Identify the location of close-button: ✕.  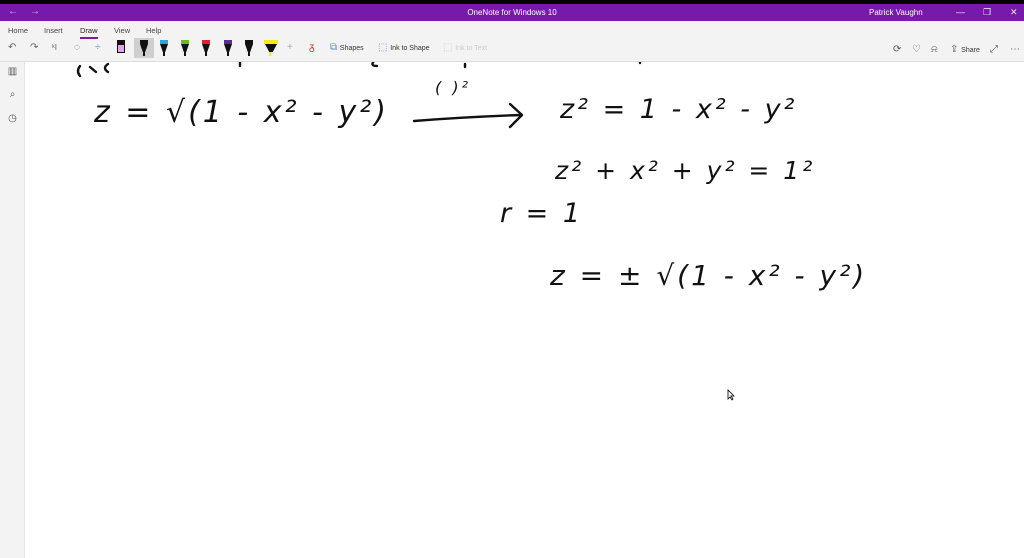
(1014, 12).